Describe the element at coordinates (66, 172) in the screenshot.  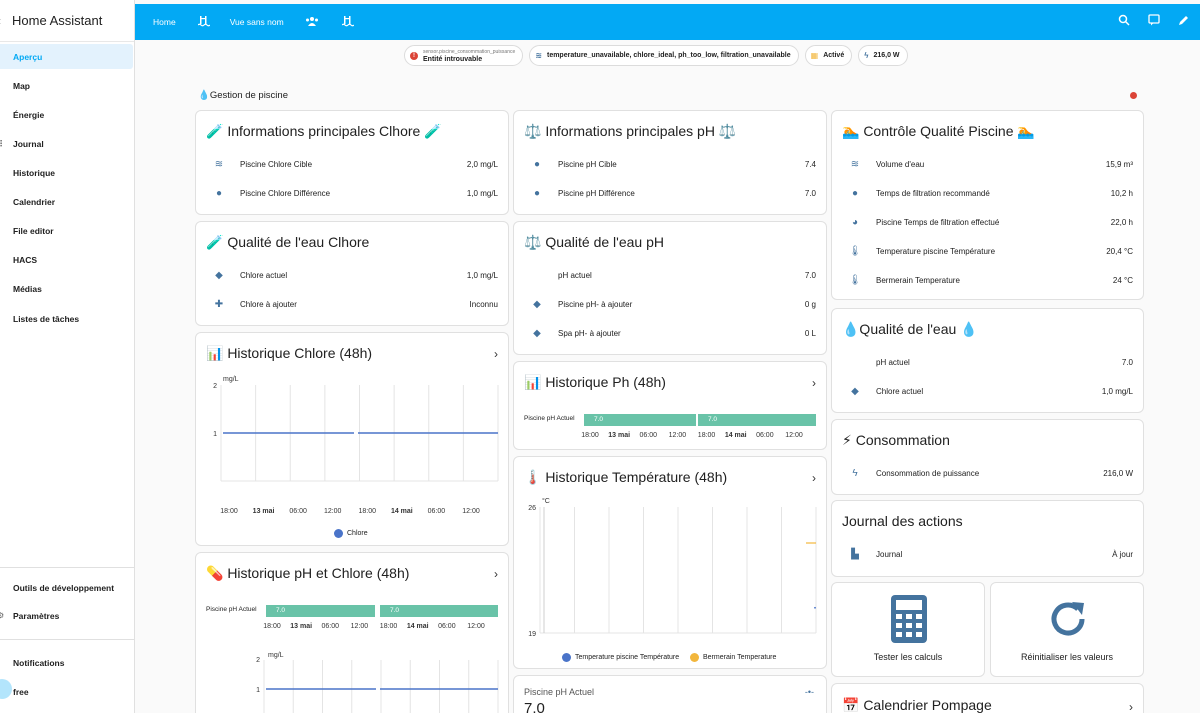
I see `sidebar-item-historique: ▪Historique` at that location.